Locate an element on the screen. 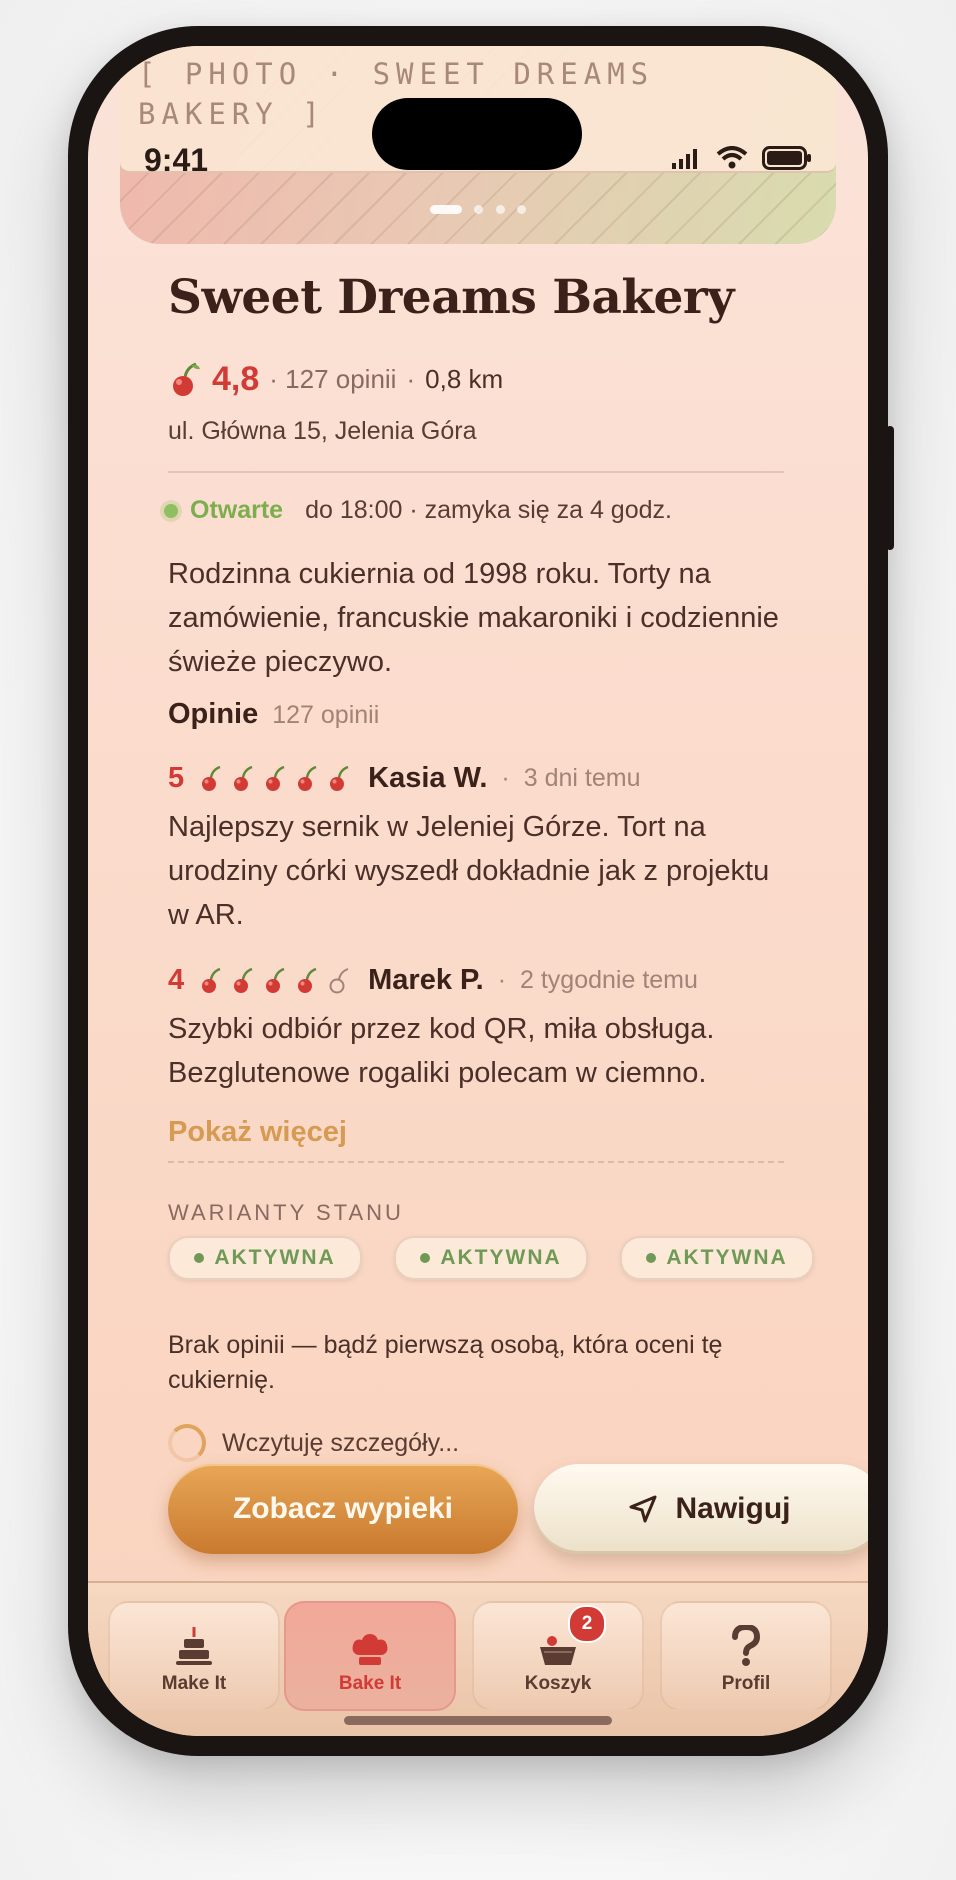 The height and width of the screenshot is (1880, 956). tab-bar: Make It Bake It 2 Koszyk Profil is located at coordinates (478, 1658).